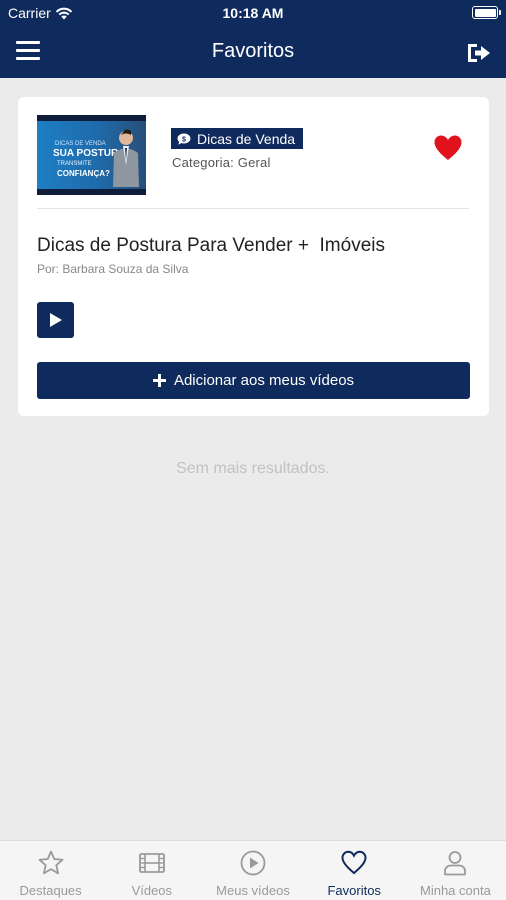 The image size is (506, 900). I want to click on top-bar: Carrier 10:18 AM Favoritos, so click(253, 39).